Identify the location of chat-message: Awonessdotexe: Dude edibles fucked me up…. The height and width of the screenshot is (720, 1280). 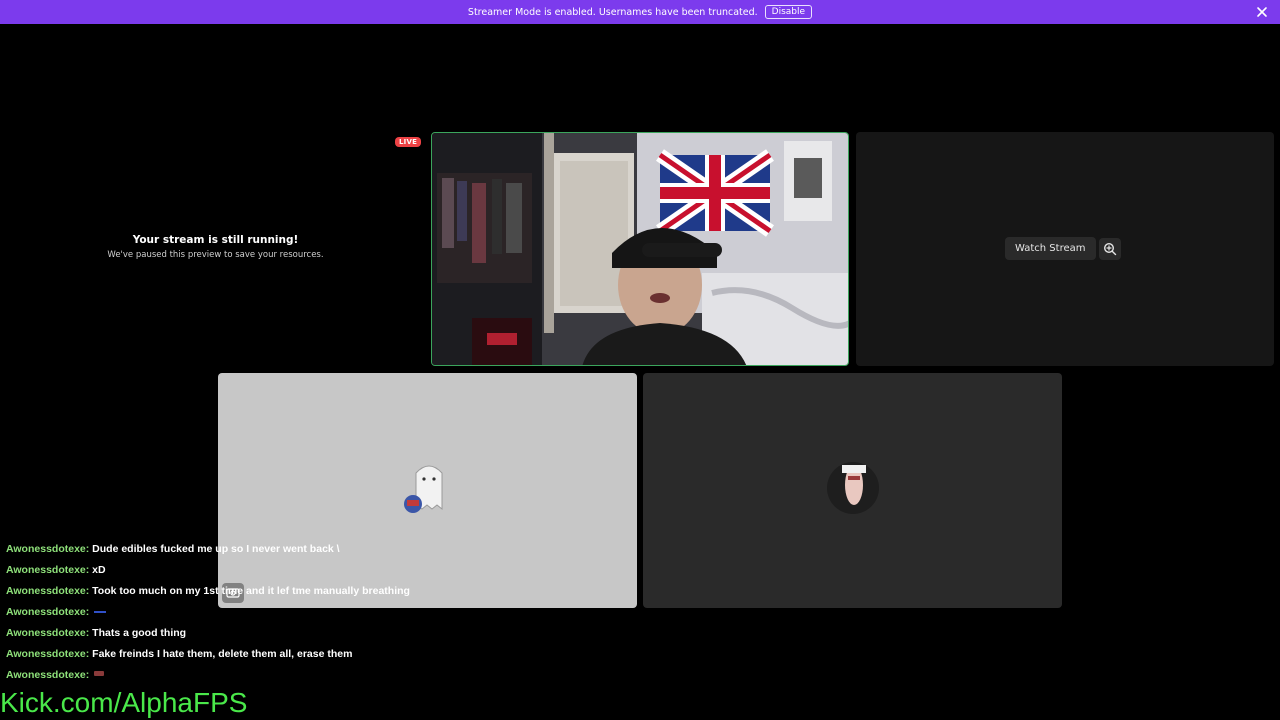
(356, 552).